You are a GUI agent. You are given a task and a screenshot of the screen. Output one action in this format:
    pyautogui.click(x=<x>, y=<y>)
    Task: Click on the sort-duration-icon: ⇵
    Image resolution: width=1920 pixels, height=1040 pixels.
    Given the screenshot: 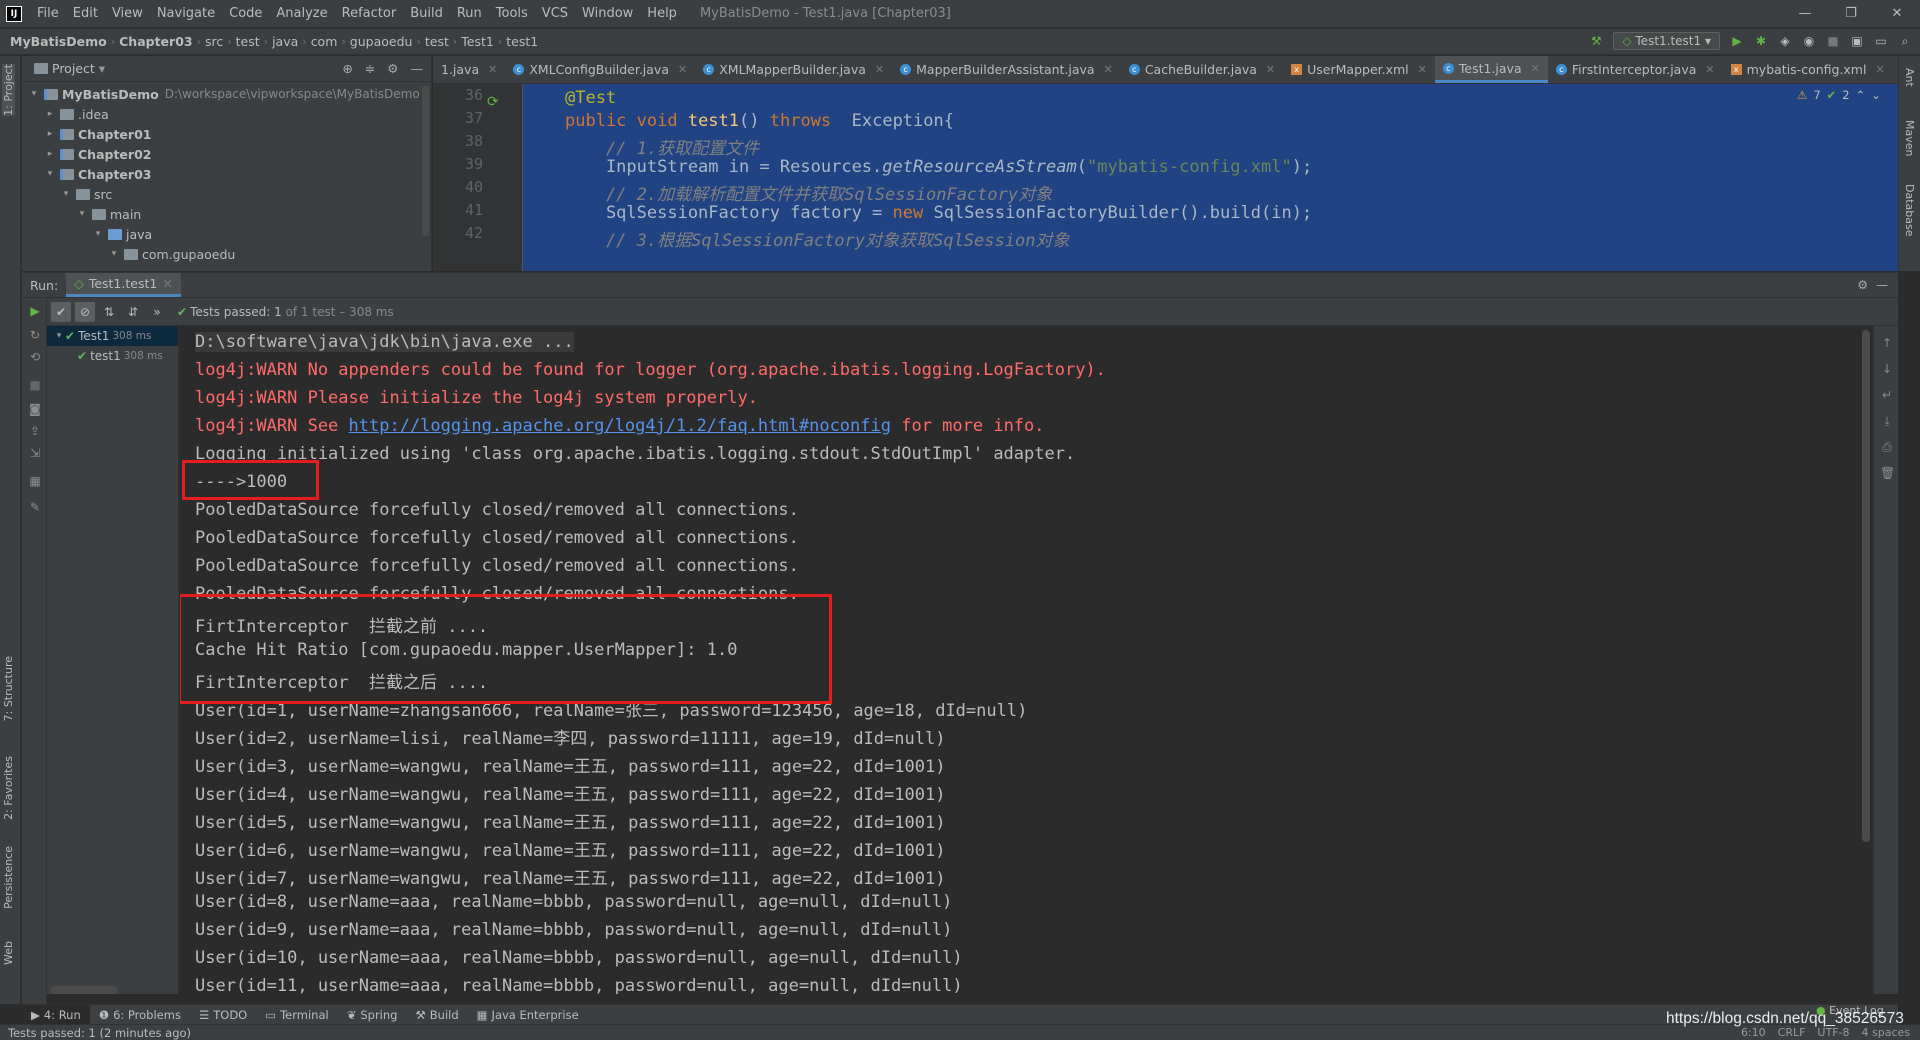 What is the action you would take?
    pyautogui.click(x=133, y=312)
    